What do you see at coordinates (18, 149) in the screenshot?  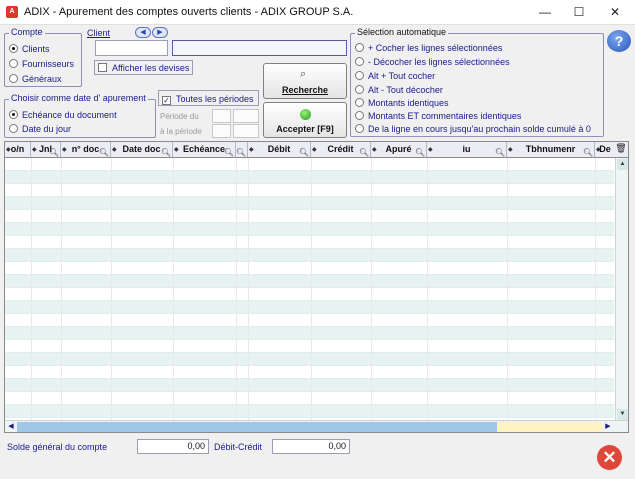 I see `col-header-on: ◆ o/n` at bounding box center [18, 149].